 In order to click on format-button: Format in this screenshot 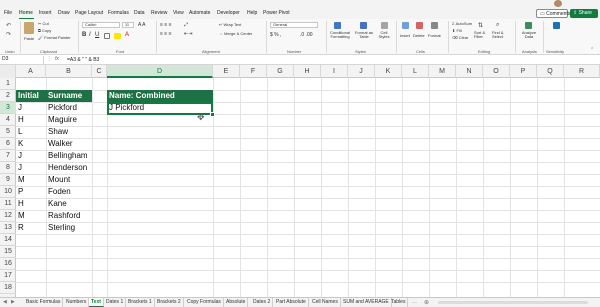, I will do `click(434, 35)`.